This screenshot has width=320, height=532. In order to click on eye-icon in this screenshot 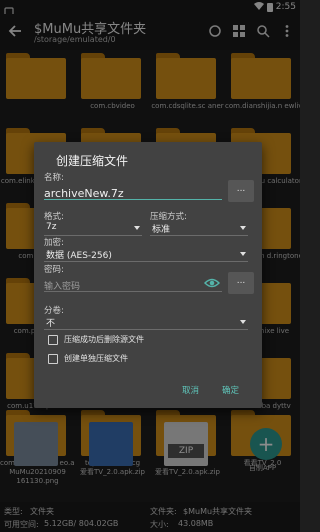, I will do `click(212, 282)`.